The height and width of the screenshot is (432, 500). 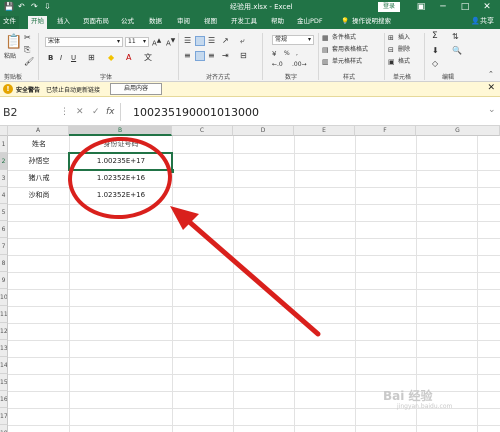 I want to click on login-button: 登录, so click(x=389, y=7).